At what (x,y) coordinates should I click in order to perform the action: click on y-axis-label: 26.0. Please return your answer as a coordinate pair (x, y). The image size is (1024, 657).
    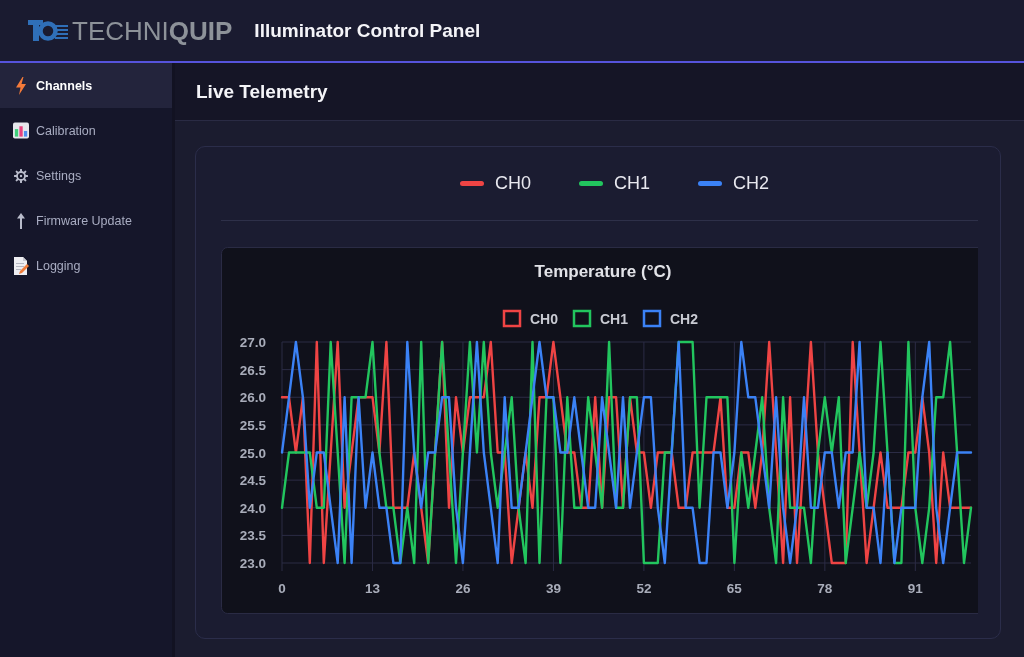
    Looking at the image, I should click on (252, 398).